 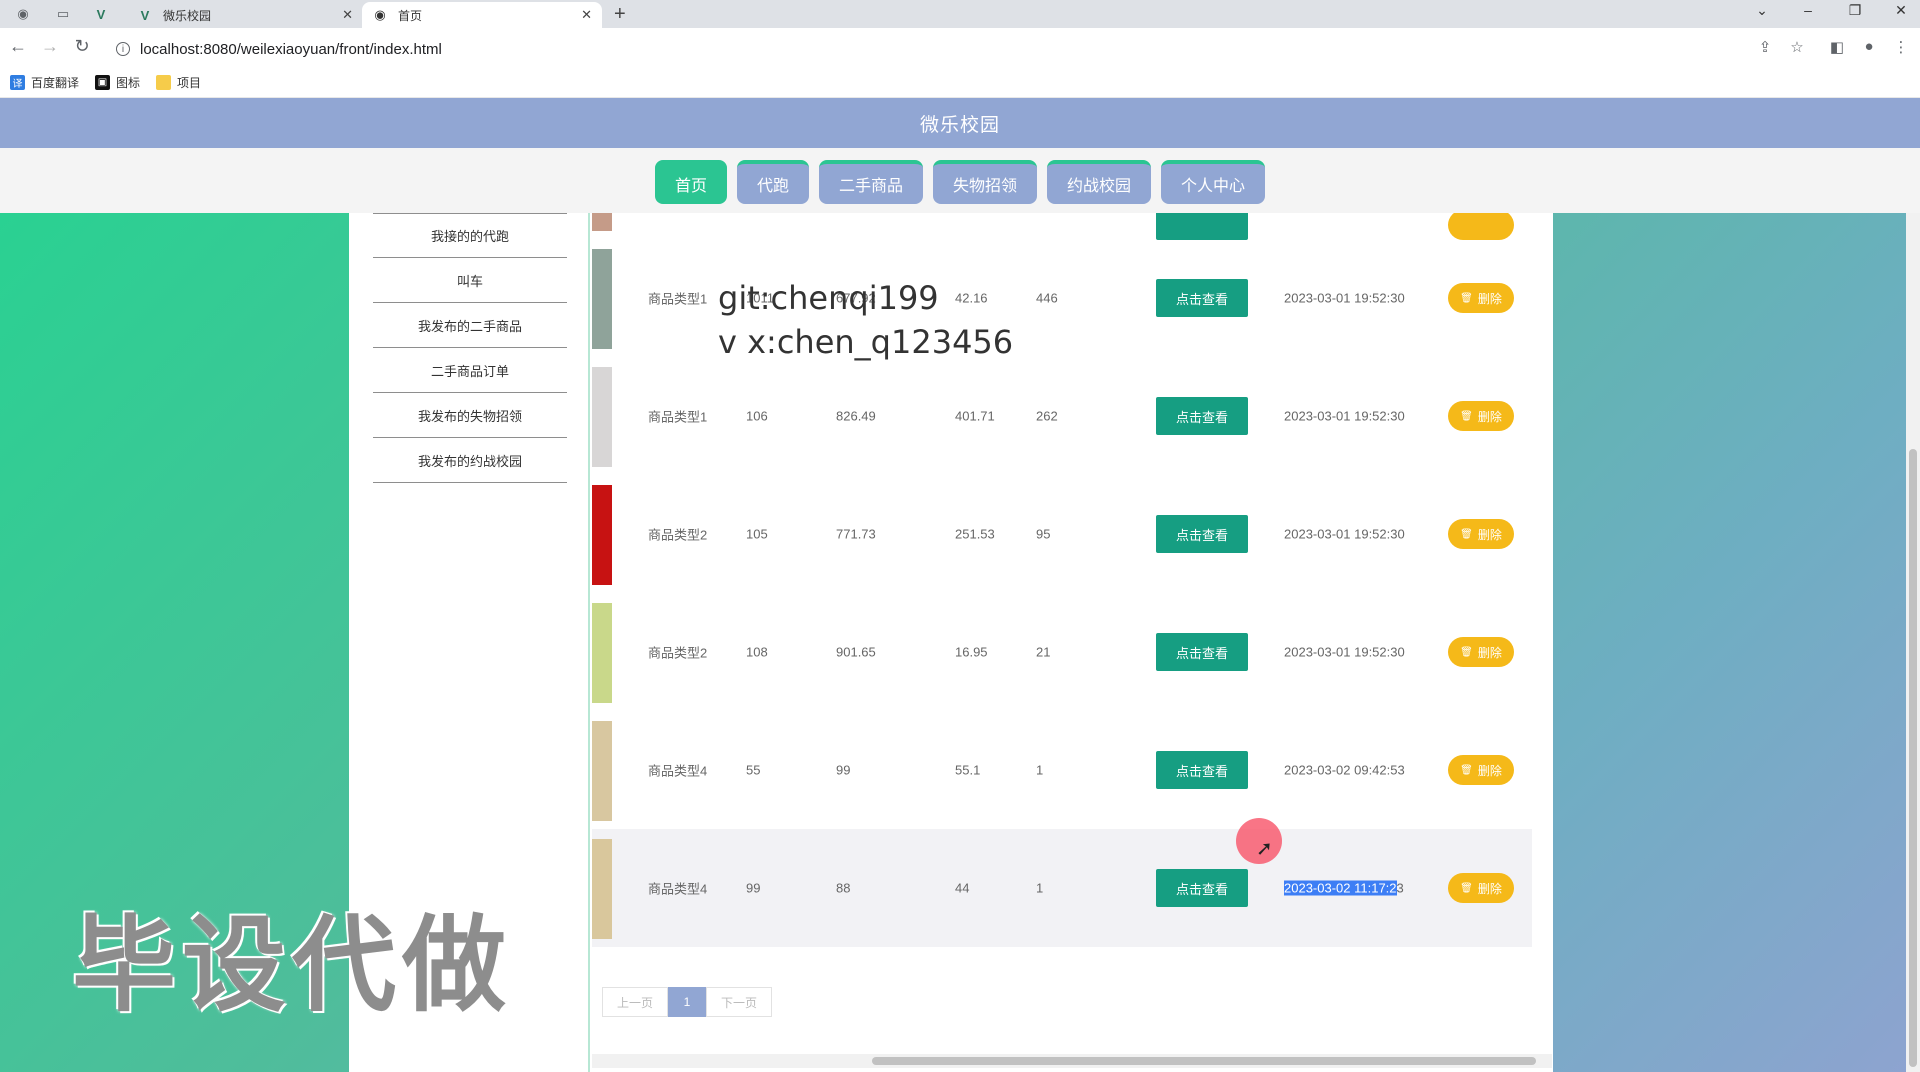 What do you see at coordinates (1204, 1061) in the screenshot?
I see `horizontal-scroll-thumb` at bounding box center [1204, 1061].